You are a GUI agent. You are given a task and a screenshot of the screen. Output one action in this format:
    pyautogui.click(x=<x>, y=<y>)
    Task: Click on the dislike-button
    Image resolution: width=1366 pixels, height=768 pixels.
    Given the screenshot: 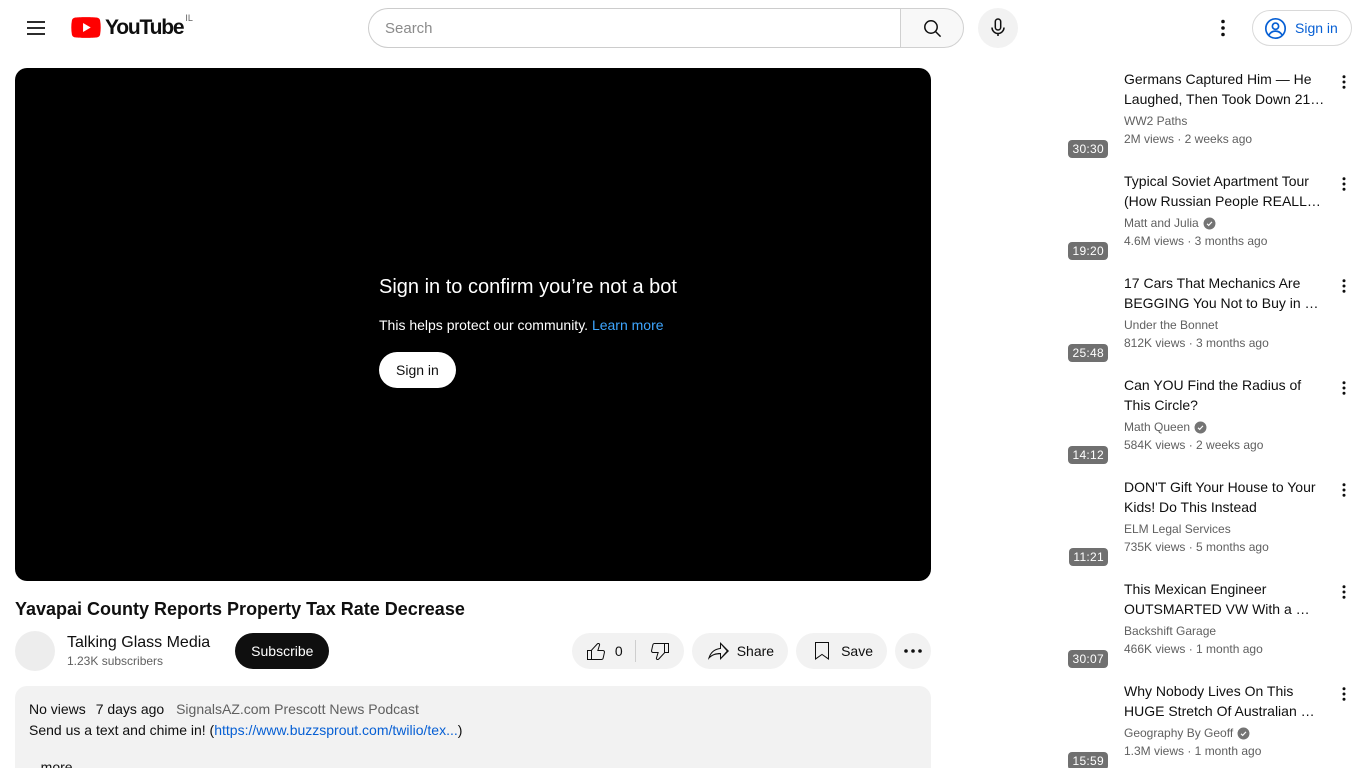 What is the action you would take?
    pyautogui.click(x=660, y=651)
    